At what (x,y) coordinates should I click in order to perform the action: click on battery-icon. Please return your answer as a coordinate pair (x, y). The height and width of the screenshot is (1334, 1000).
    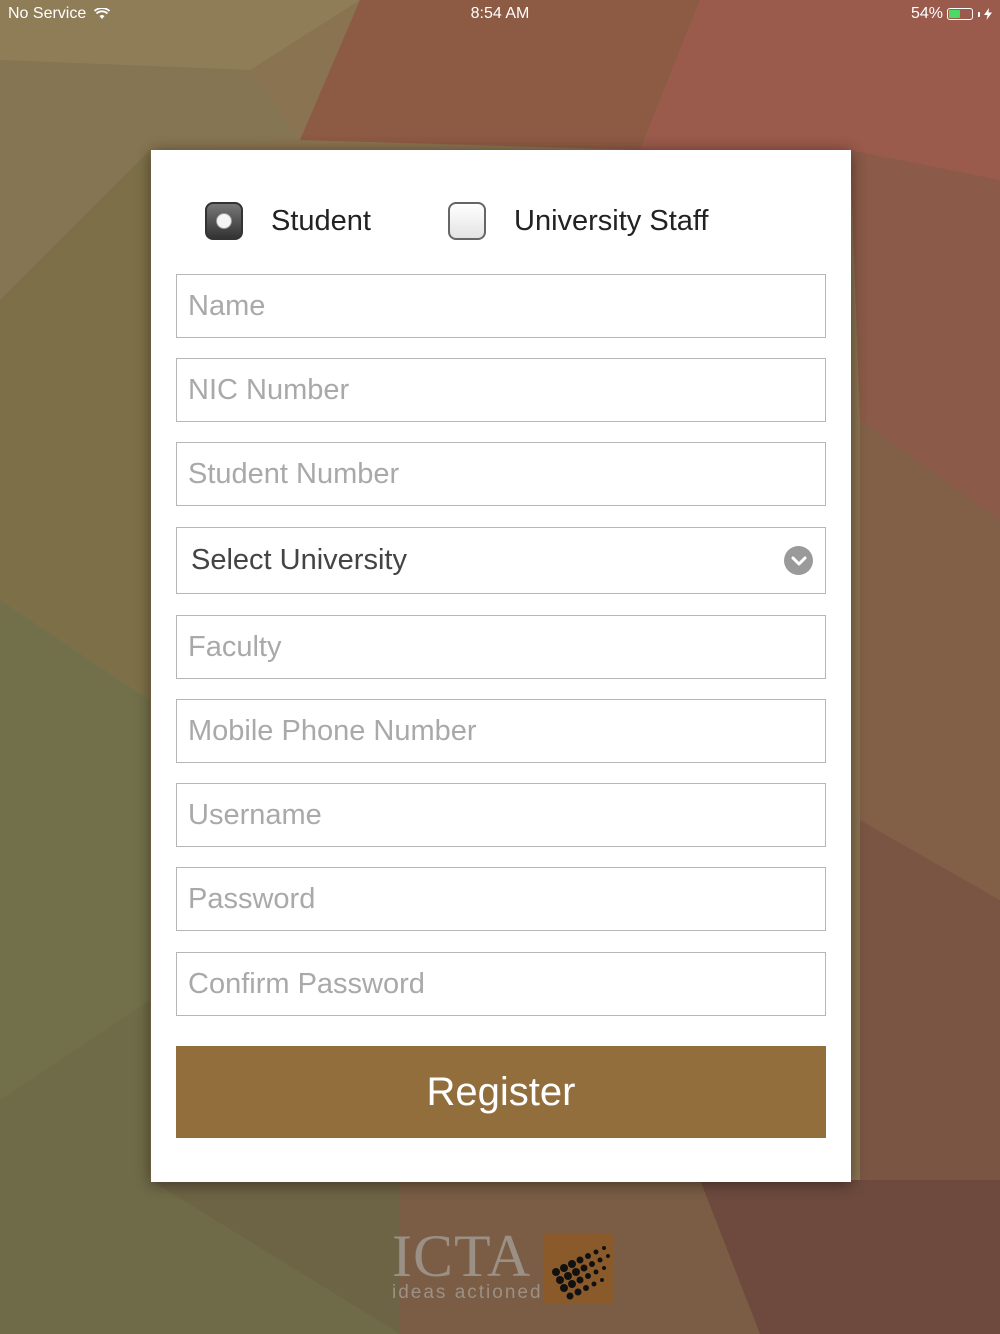
    Looking at the image, I should click on (960, 14).